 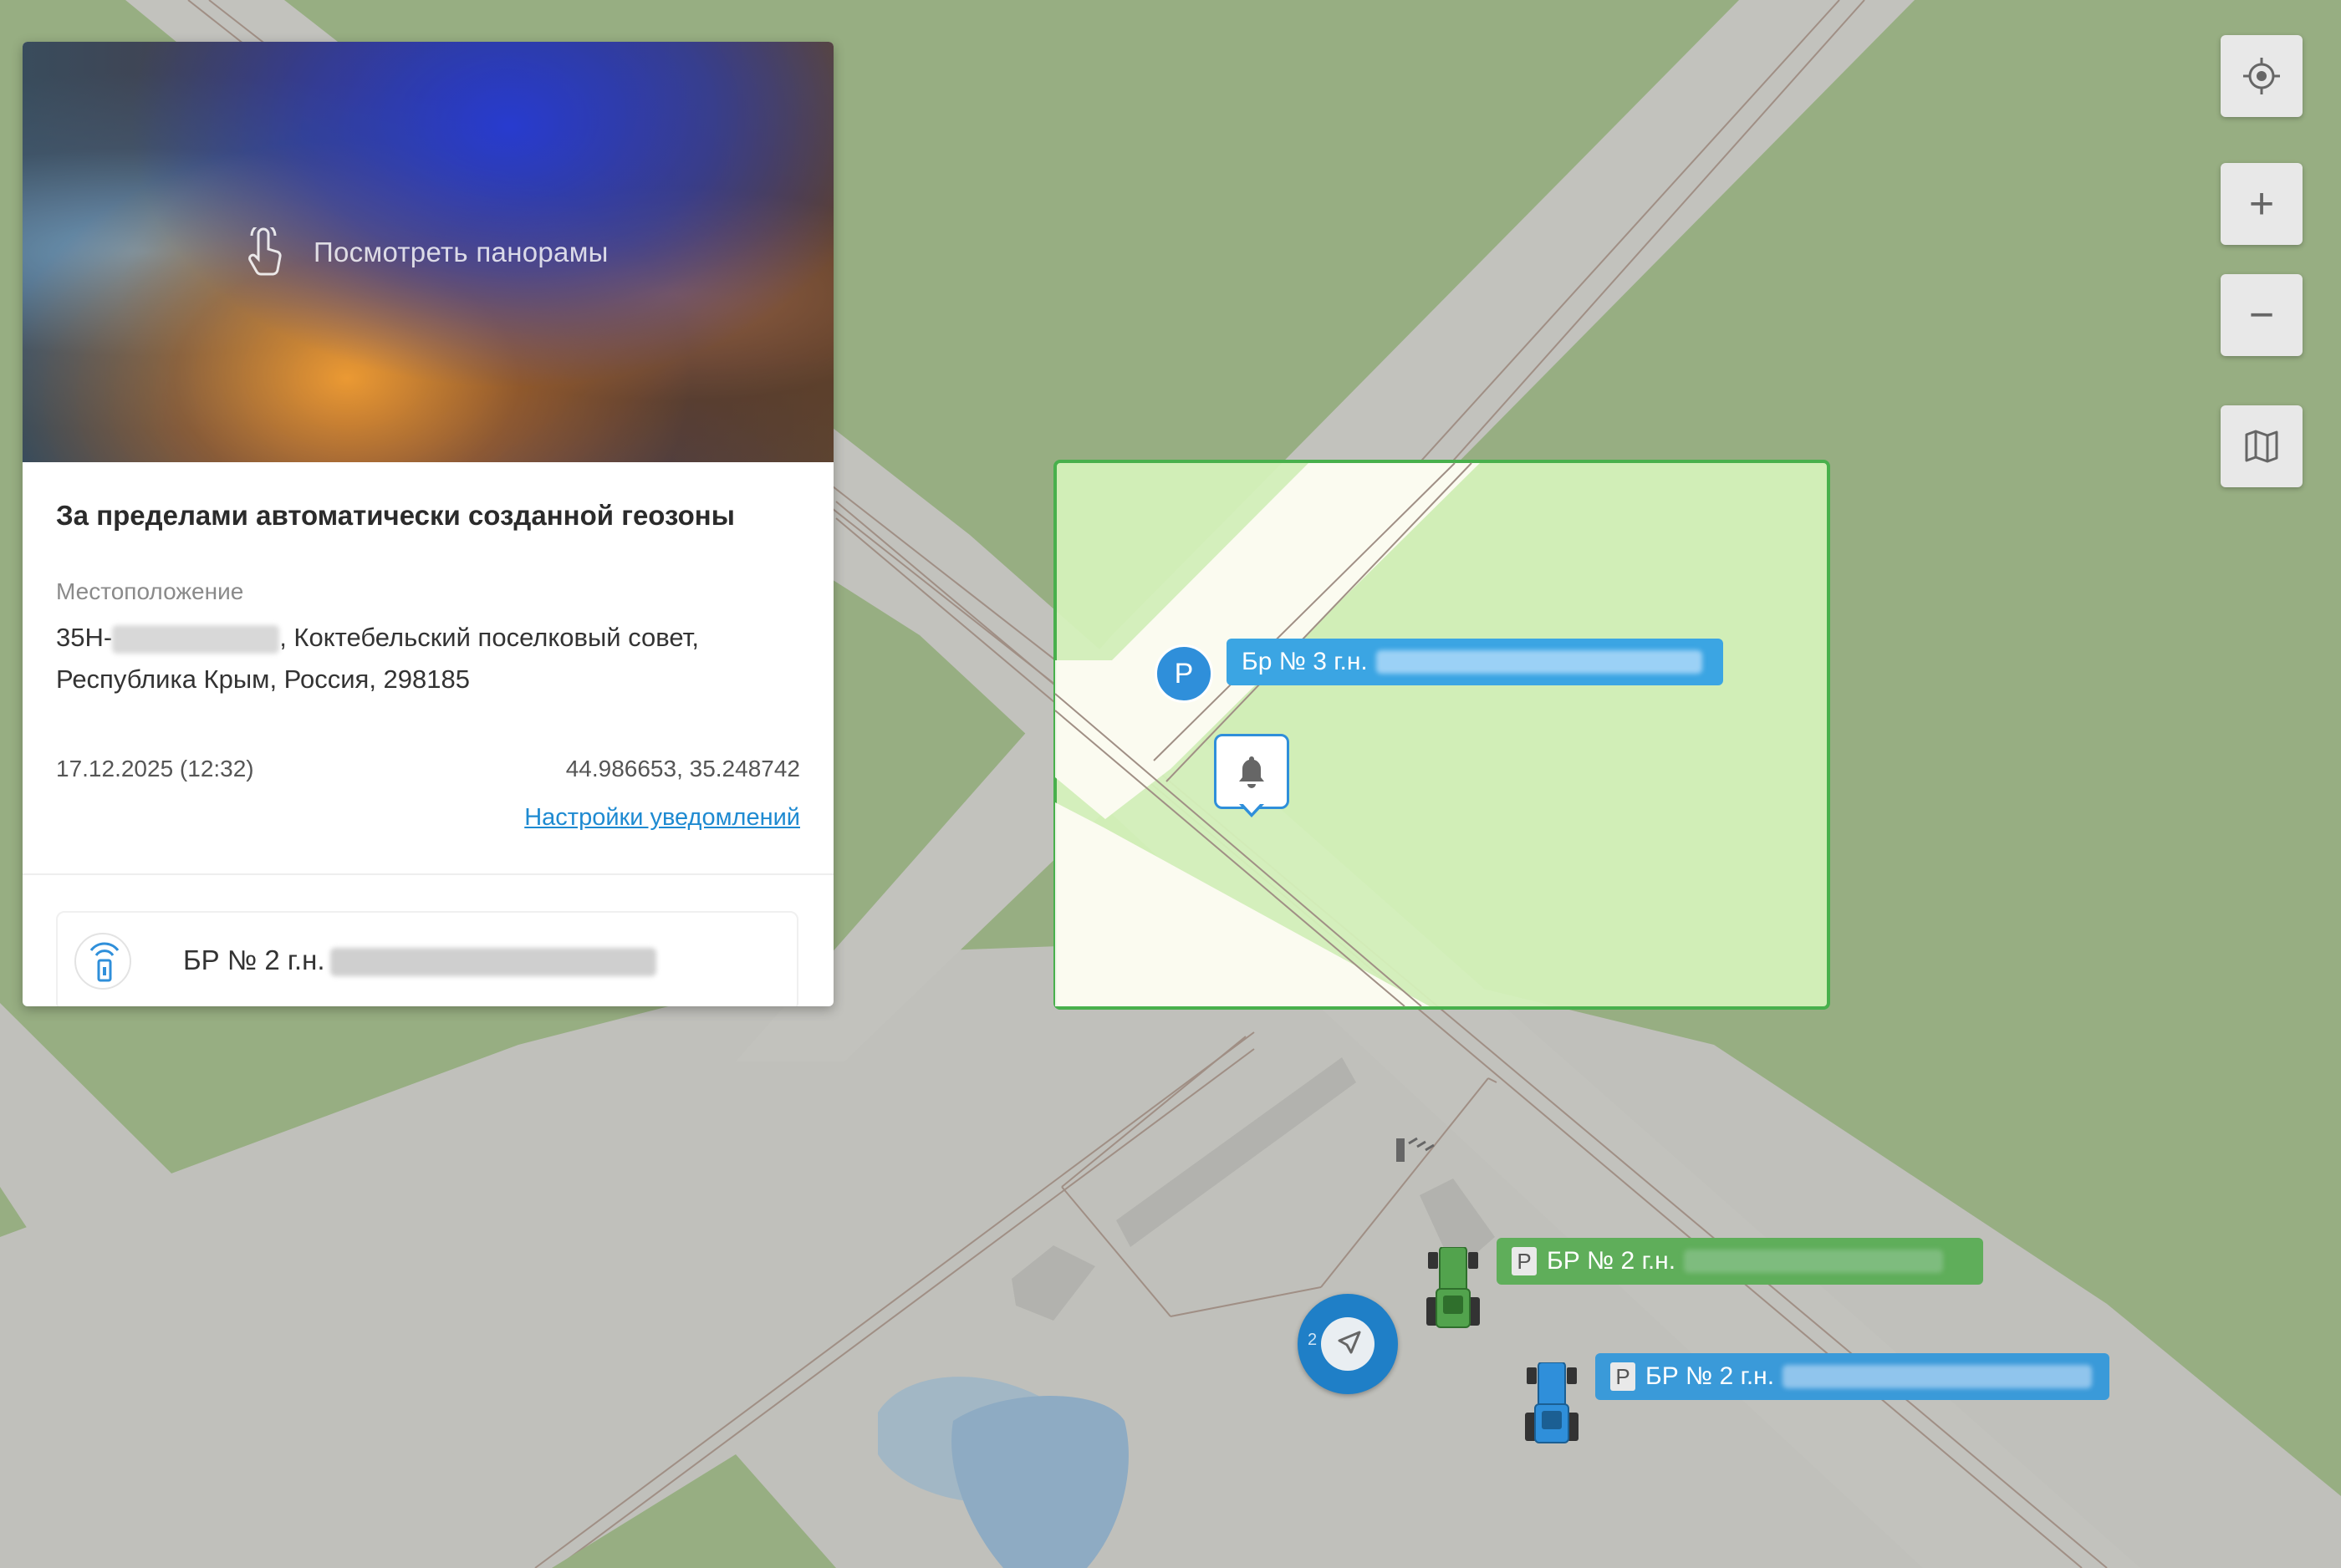 I want to click on vehicle-label-br3: Бр № 3 г.н. x, so click(x=1475, y=662).